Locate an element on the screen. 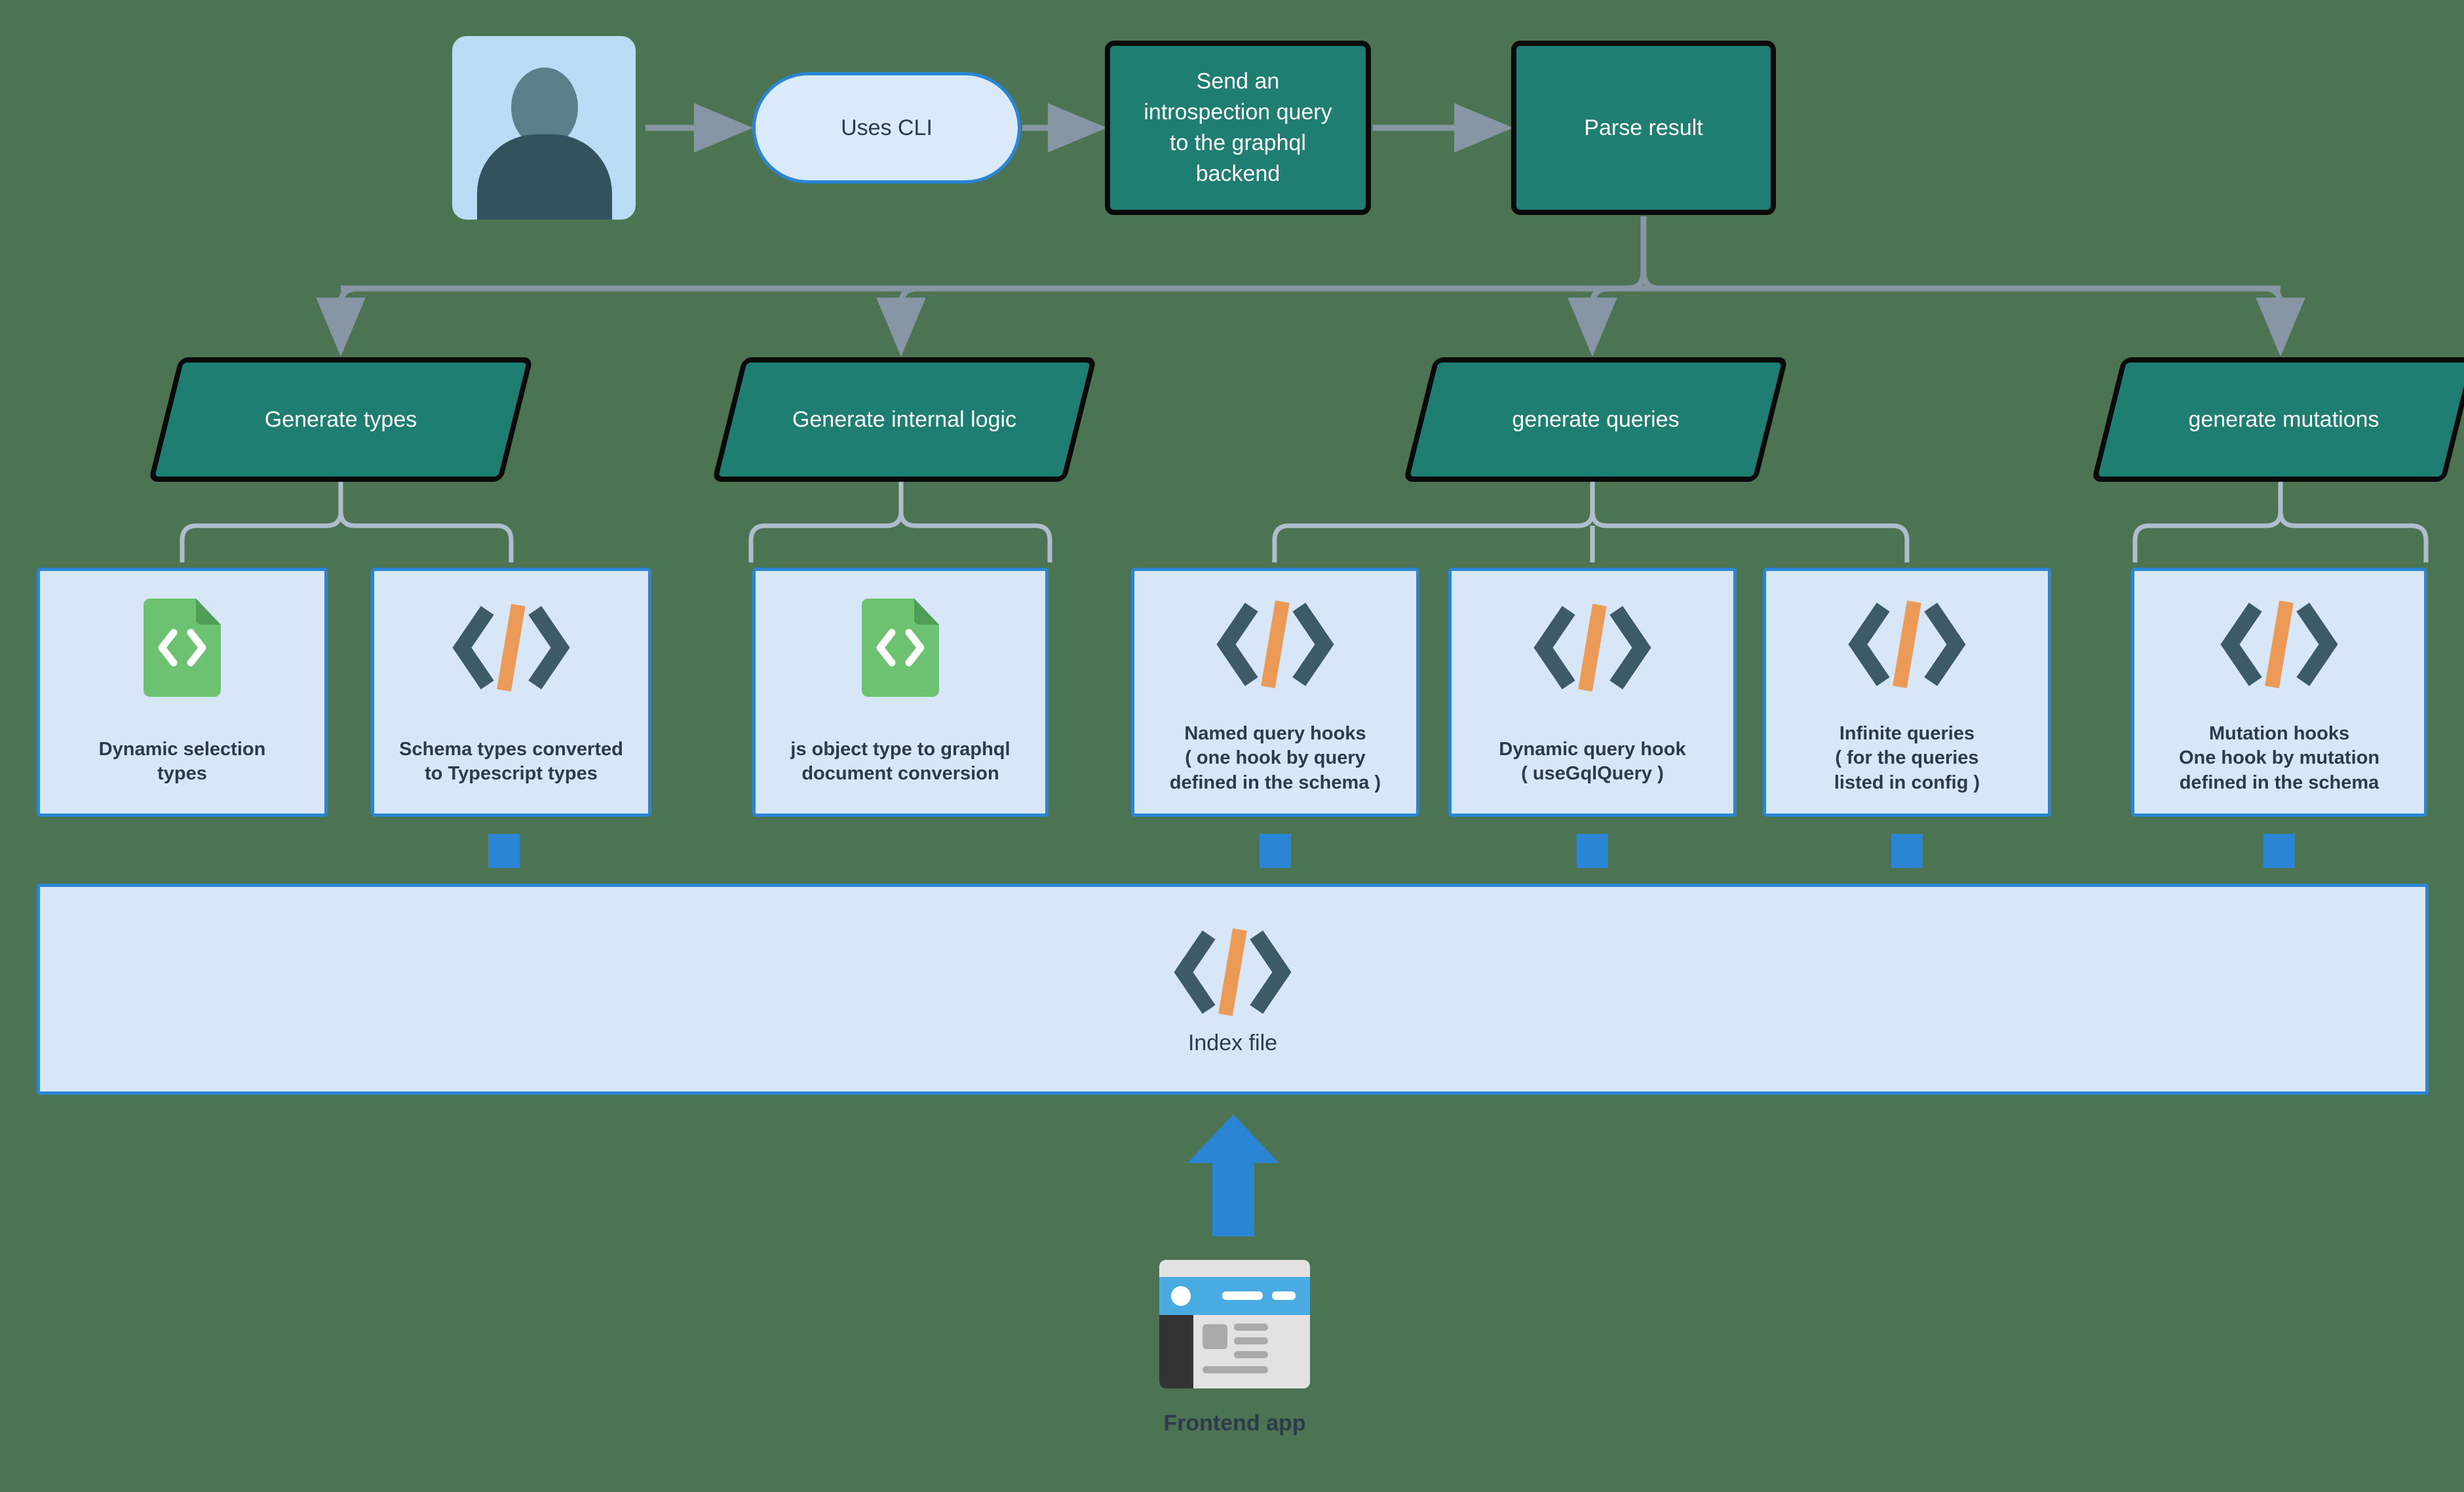 Image resolution: width=2464 pixels, height=1492 pixels. bracket-generate-types is located at coordinates (347, 522).